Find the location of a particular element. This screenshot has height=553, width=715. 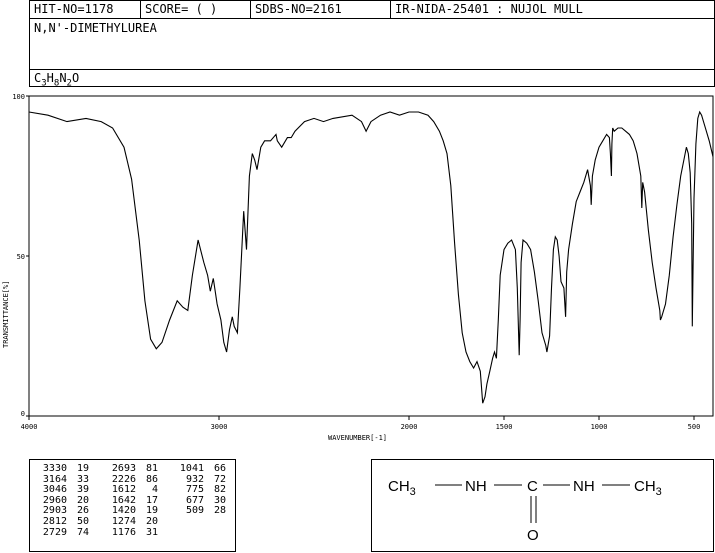

peak-wavenumber: 2693 is located at coordinates (123, 468).